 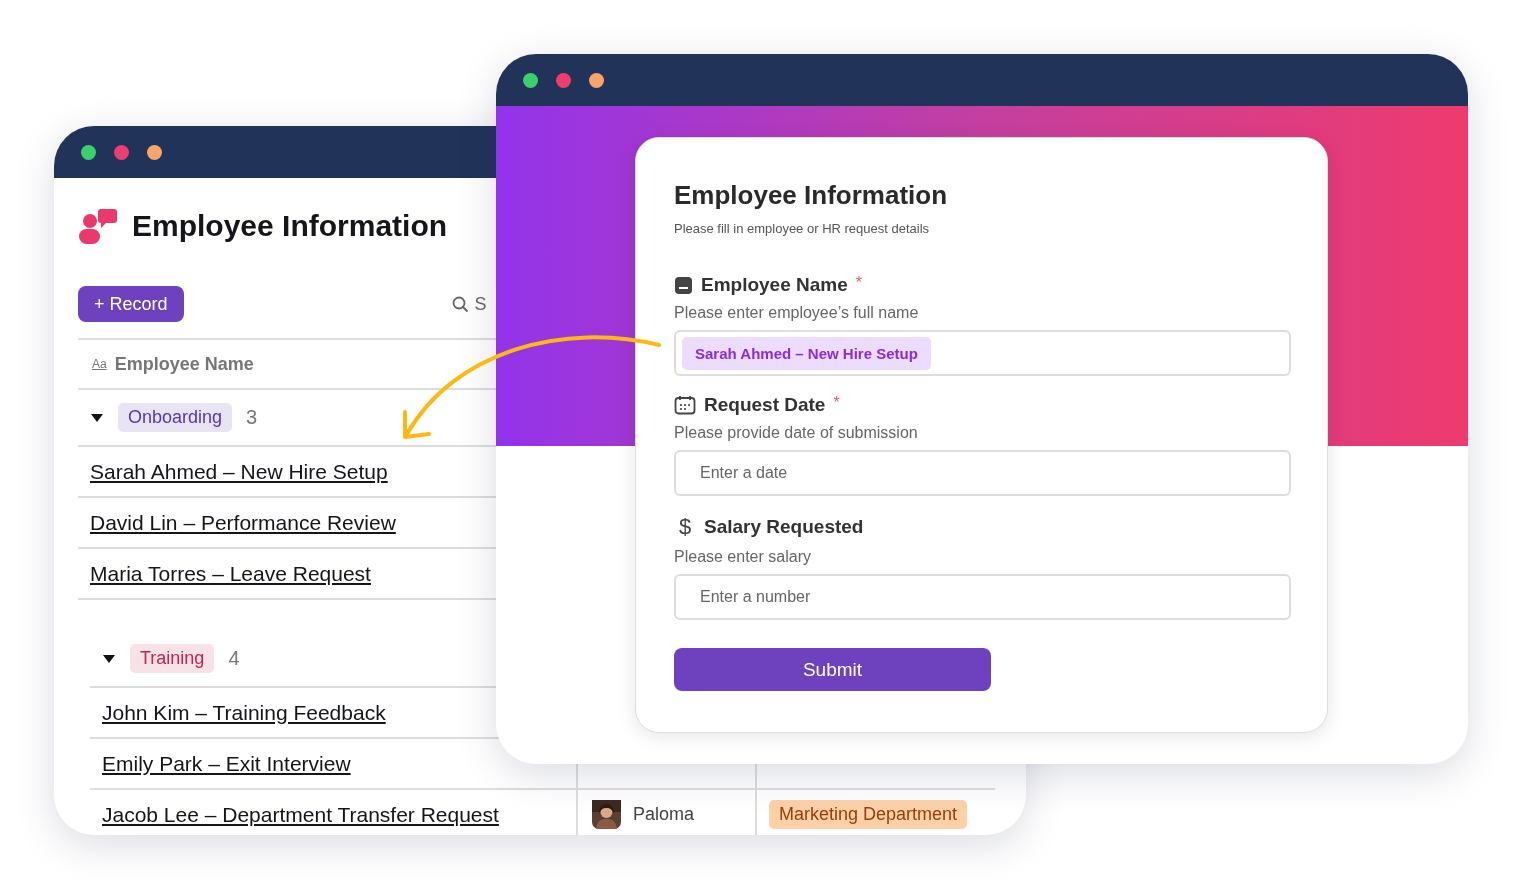 What do you see at coordinates (480, 304) in the screenshot?
I see `search-field: S` at bounding box center [480, 304].